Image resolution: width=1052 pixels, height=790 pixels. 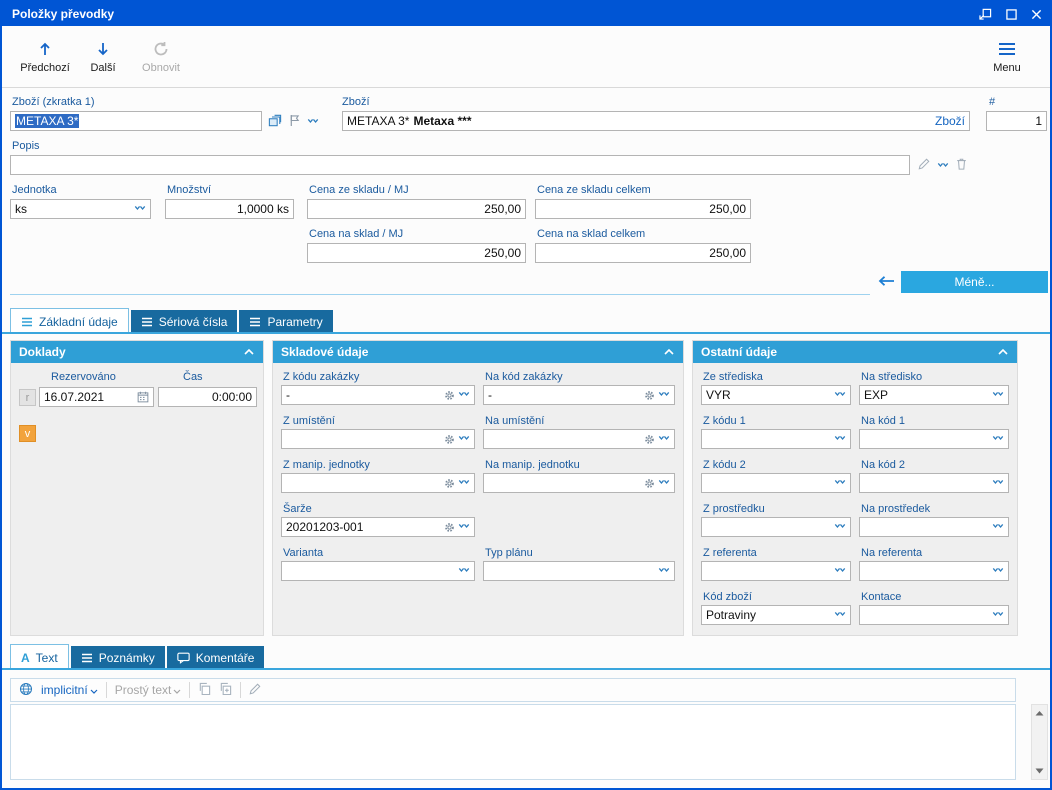 What do you see at coordinates (27, 397) in the screenshot?
I see `reservation-r-button: r` at bounding box center [27, 397].